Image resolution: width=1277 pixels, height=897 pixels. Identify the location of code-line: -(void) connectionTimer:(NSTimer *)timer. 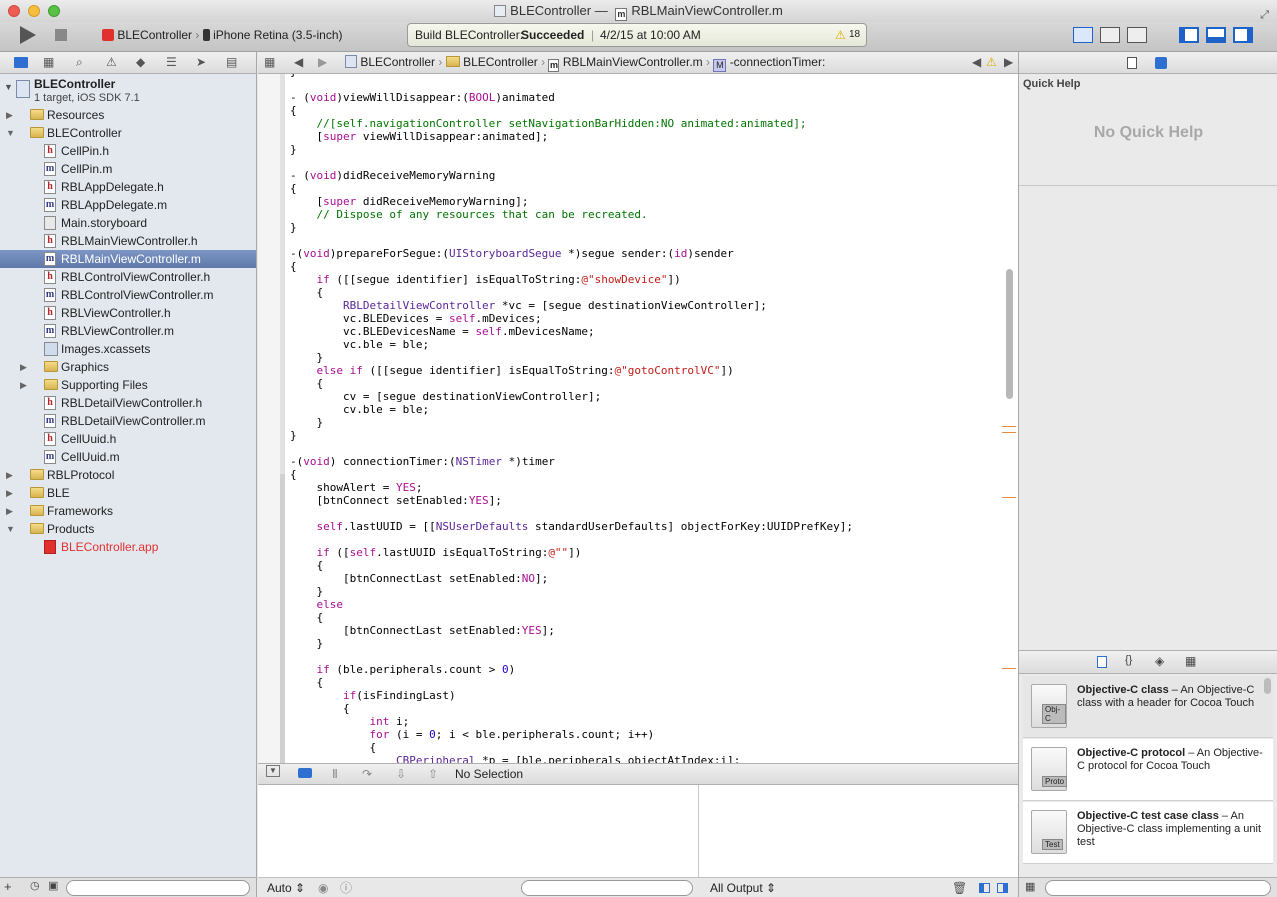
(571, 461).